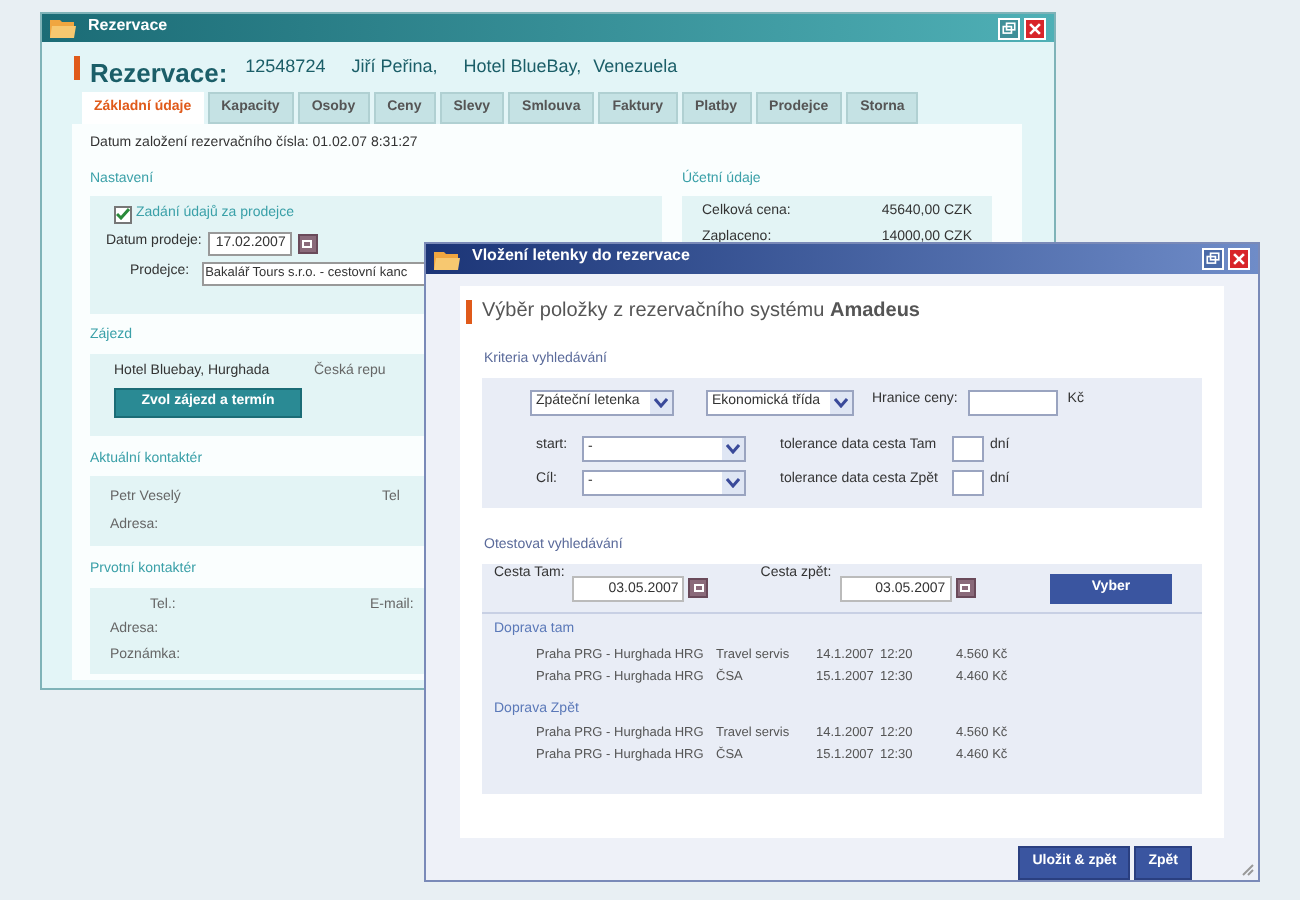  Describe the element at coordinates (285, 67) in the screenshot. I see `reservation-number: 12548724` at that location.